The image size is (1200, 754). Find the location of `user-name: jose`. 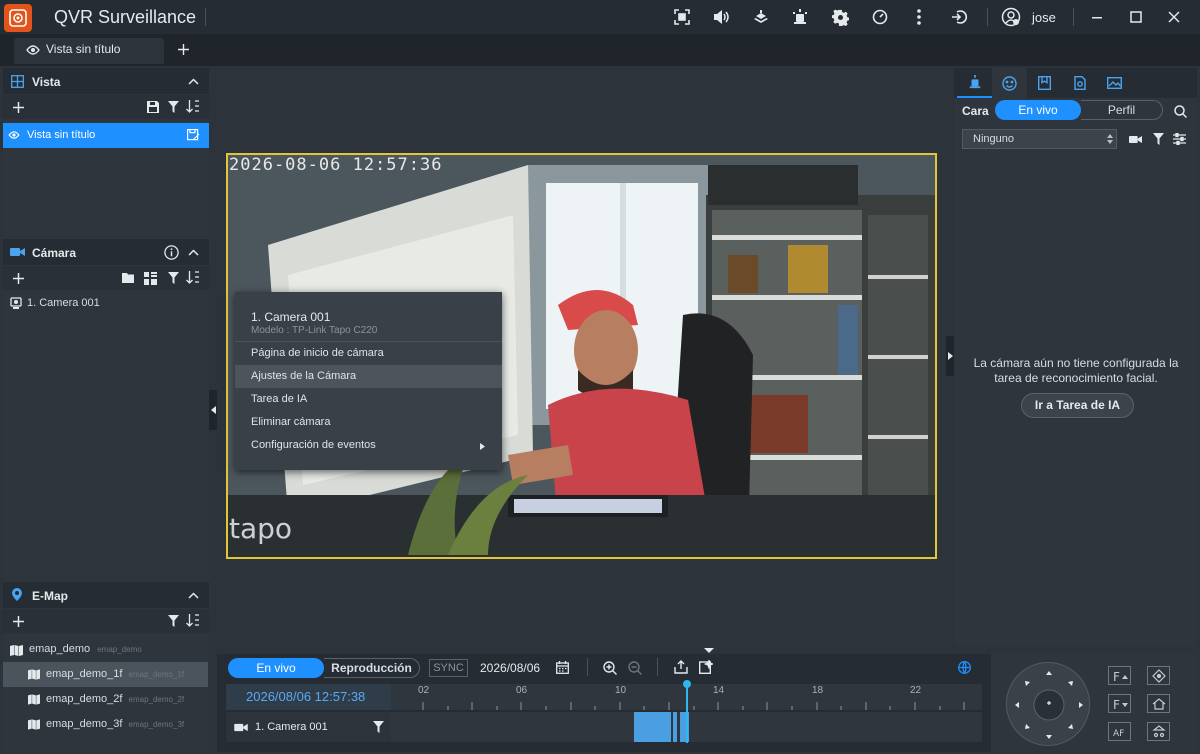

user-name: jose is located at coordinates (1044, 17).